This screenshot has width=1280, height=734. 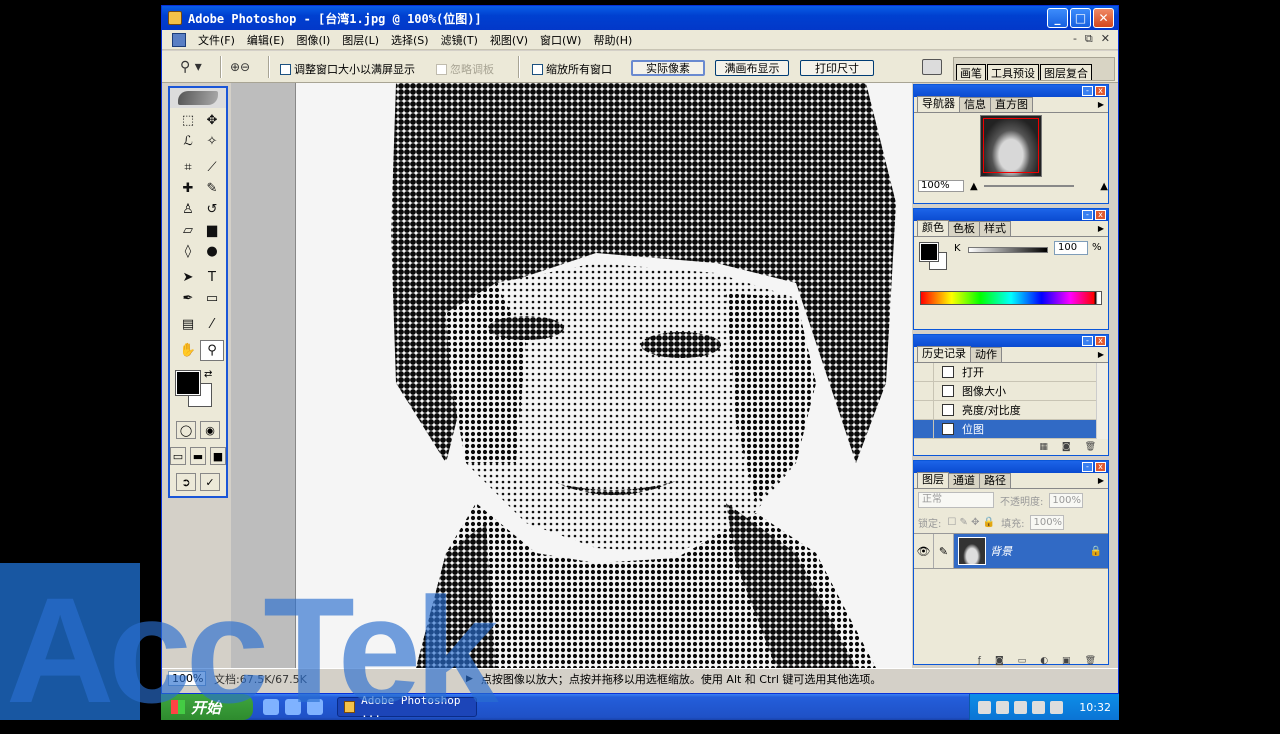 What do you see at coordinates (186, 430) in the screenshot?
I see `standard-mode-button: ◯` at bounding box center [186, 430].